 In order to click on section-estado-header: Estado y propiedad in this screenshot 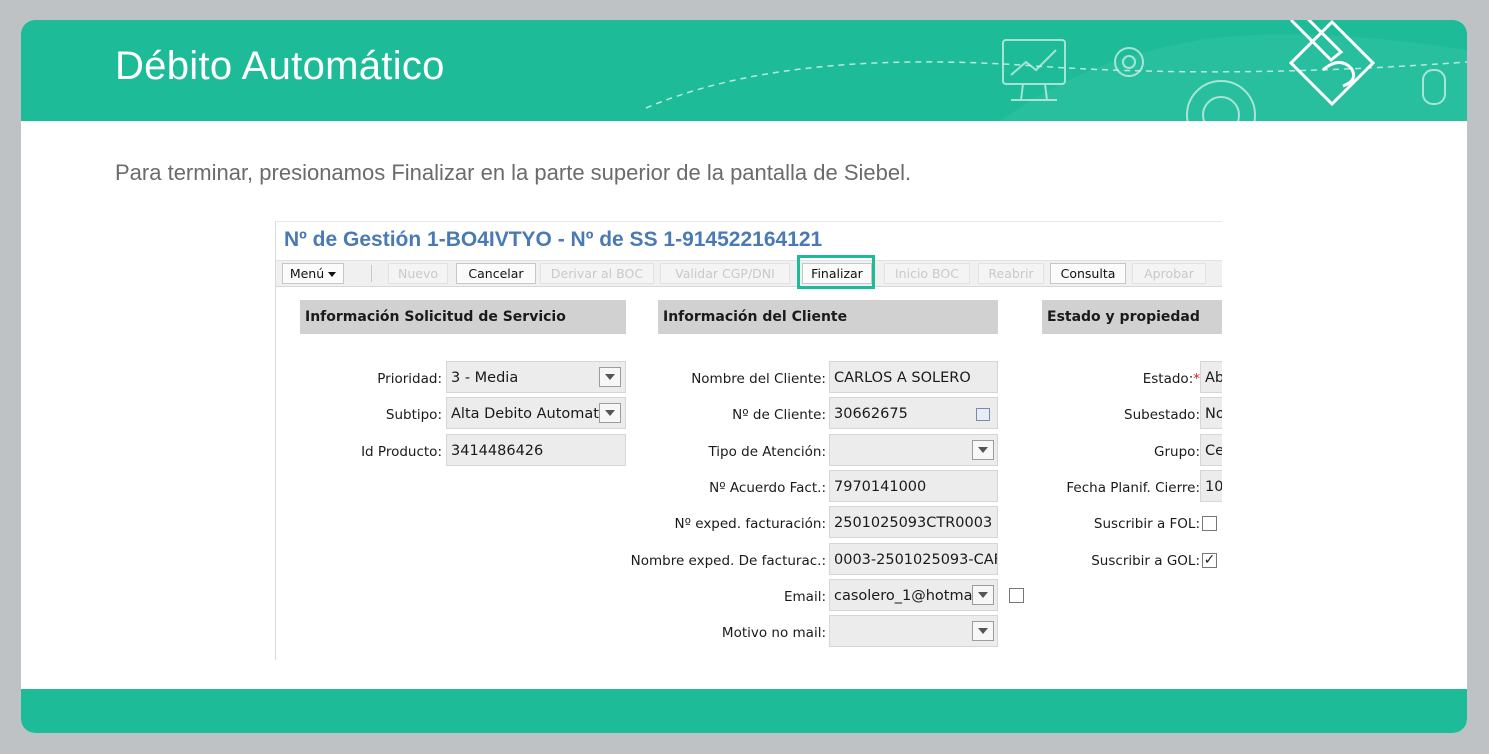, I will do `click(1132, 317)`.